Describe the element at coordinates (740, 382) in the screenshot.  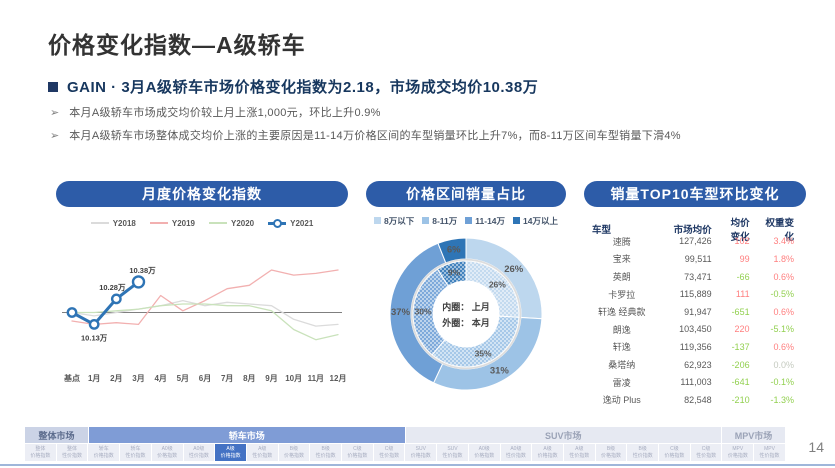
I see `cell-price-change: -641` at that location.